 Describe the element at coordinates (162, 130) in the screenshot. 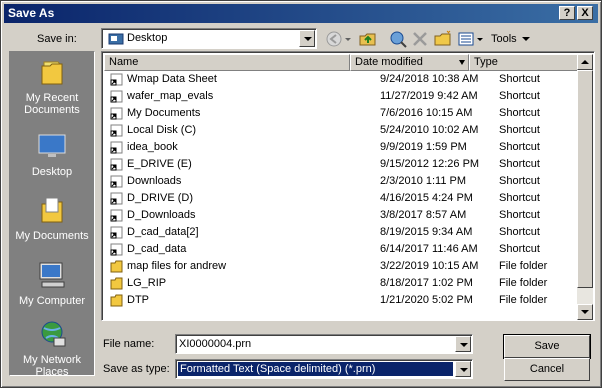

I see `file-name: Local Disk (C)` at that location.